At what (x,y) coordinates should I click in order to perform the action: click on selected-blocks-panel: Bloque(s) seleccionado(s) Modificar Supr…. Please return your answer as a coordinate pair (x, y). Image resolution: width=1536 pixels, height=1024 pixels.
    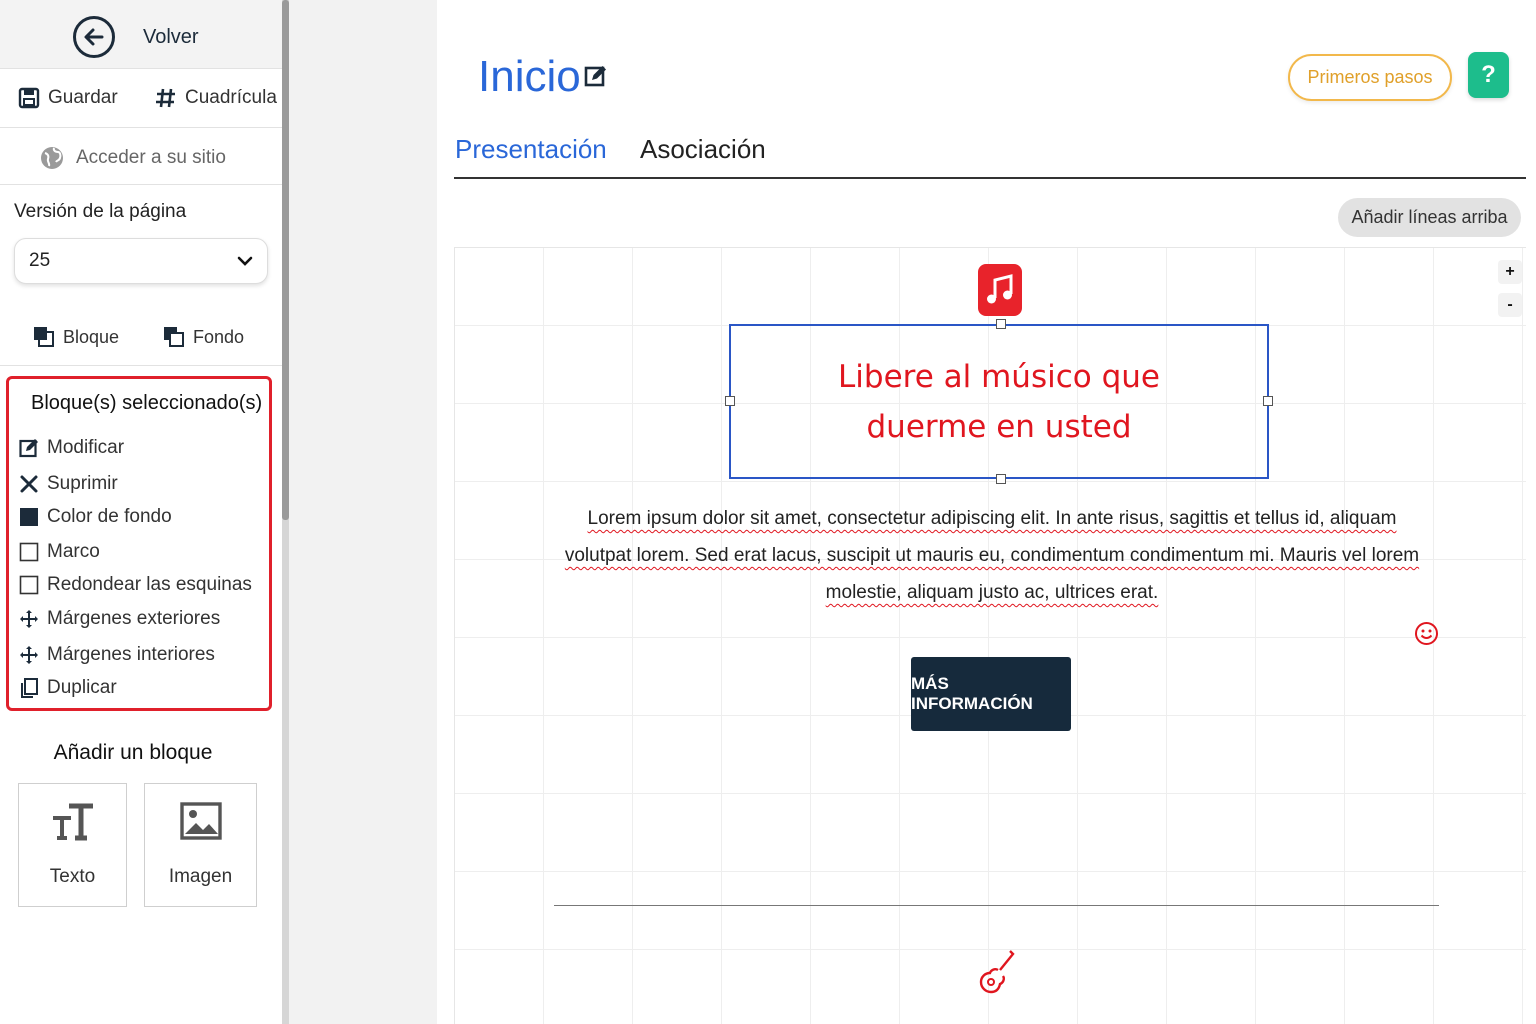
    Looking at the image, I should click on (139, 543).